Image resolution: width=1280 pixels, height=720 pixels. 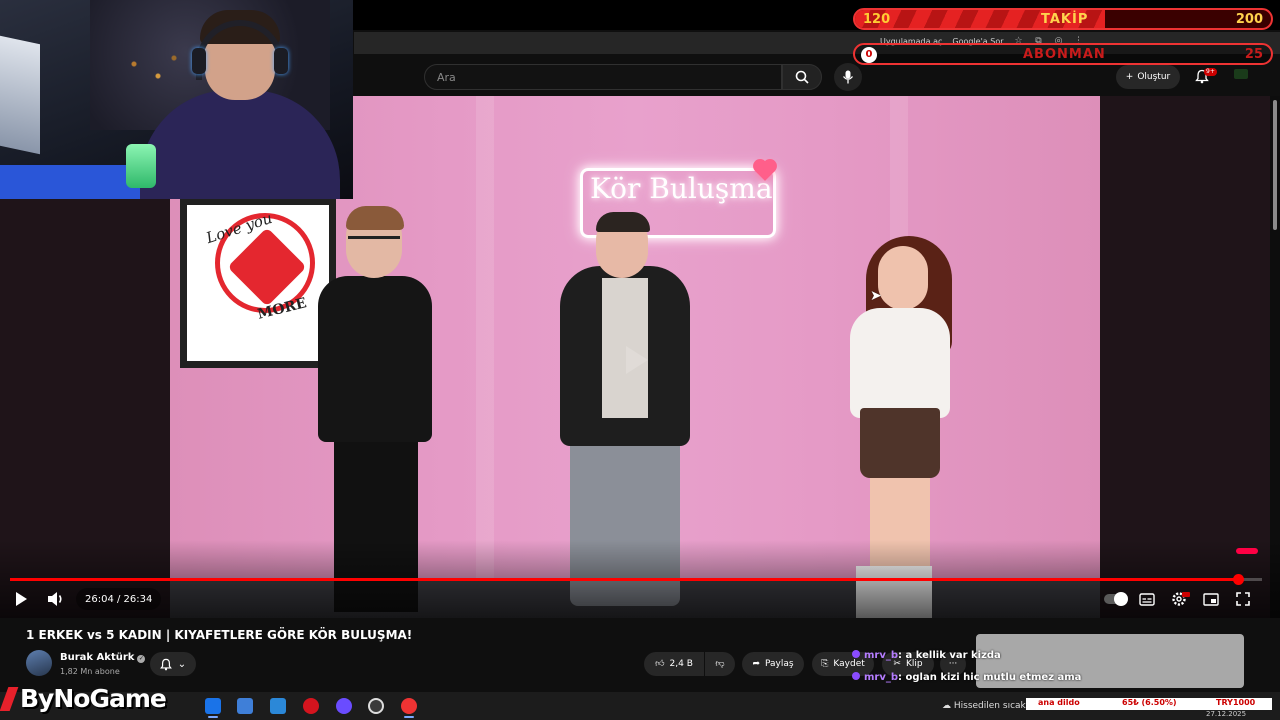 I want to click on weather-widget: ☁ Hissedilen sıcak, so click(x=984, y=706).